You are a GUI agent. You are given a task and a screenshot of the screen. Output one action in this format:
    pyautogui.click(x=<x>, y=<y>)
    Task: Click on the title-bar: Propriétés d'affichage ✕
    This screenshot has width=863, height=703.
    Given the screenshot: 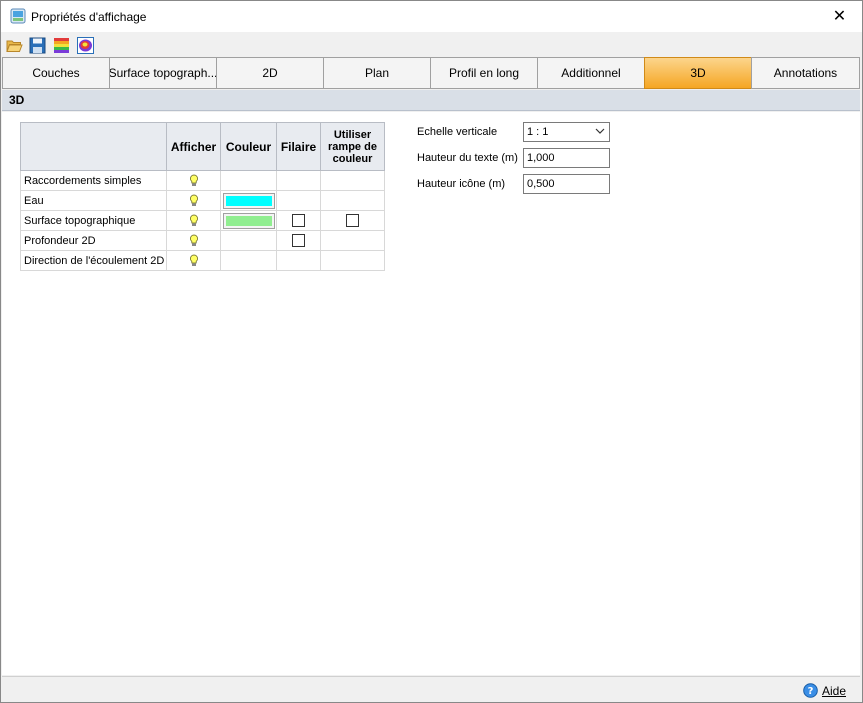 What is the action you would take?
    pyautogui.click(x=431, y=16)
    